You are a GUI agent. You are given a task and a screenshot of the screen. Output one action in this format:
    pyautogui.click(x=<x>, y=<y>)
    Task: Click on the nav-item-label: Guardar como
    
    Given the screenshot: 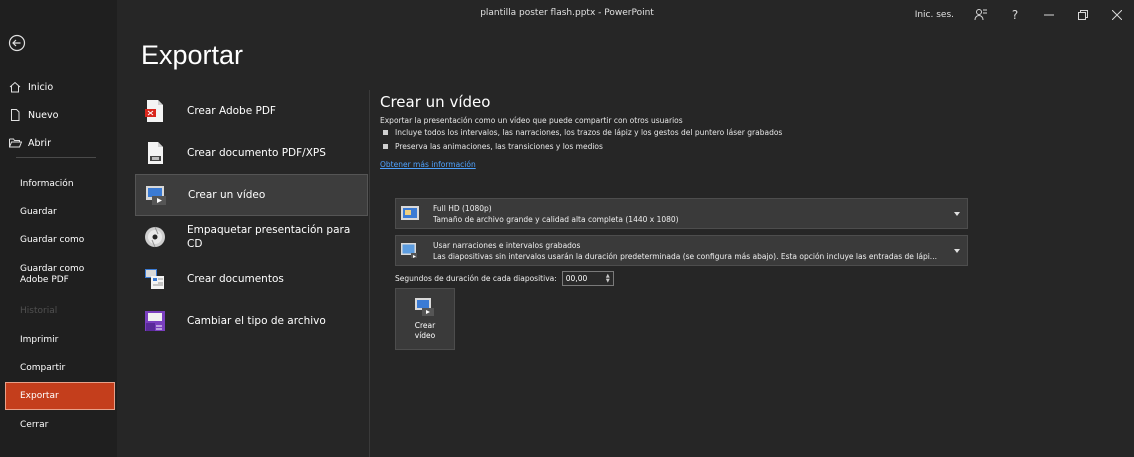 What is the action you would take?
    pyautogui.click(x=52, y=239)
    